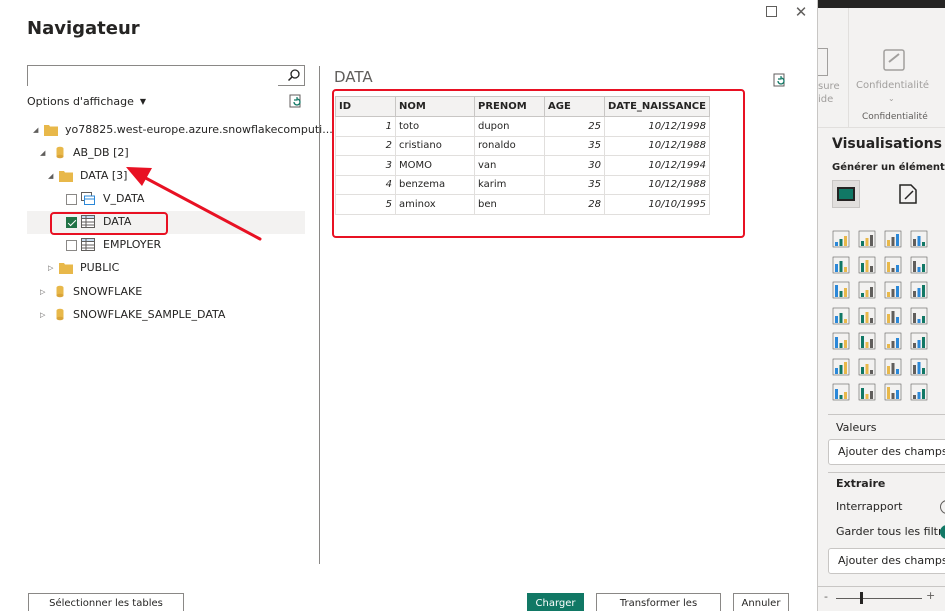 This screenshot has width=945, height=611. I want to click on drillthrough-label: Extraire, so click(861, 483).